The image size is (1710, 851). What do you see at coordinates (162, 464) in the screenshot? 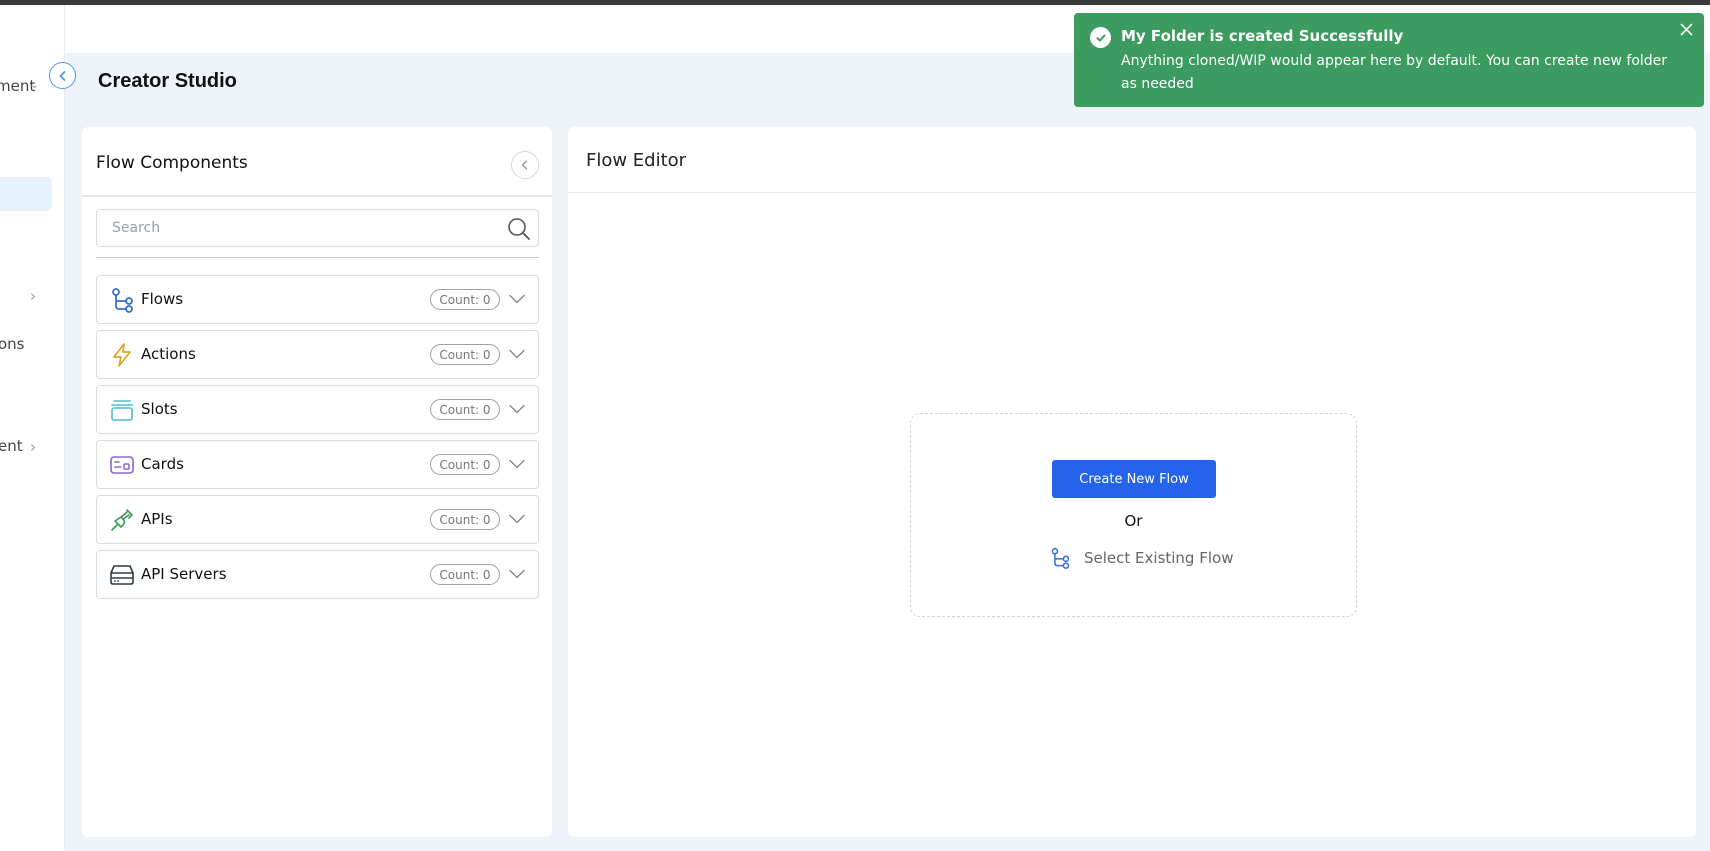
I see `component-label: Cards` at bounding box center [162, 464].